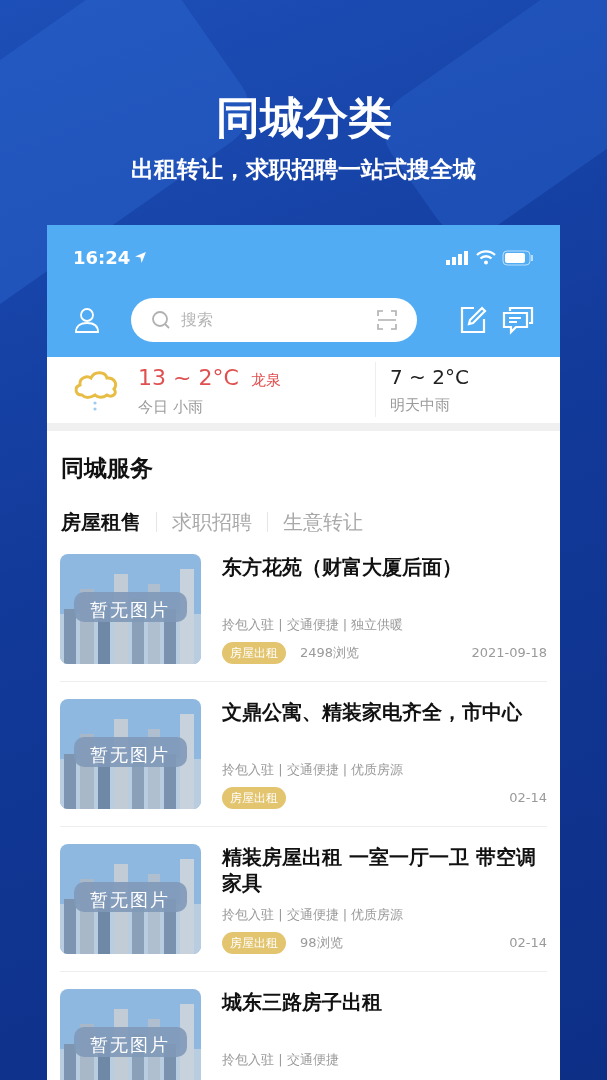 Image resolution: width=607 pixels, height=1080 pixels. What do you see at coordinates (321, 943) in the screenshot?
I see `view-count: 98浏览` at bounding box center [321, 943].